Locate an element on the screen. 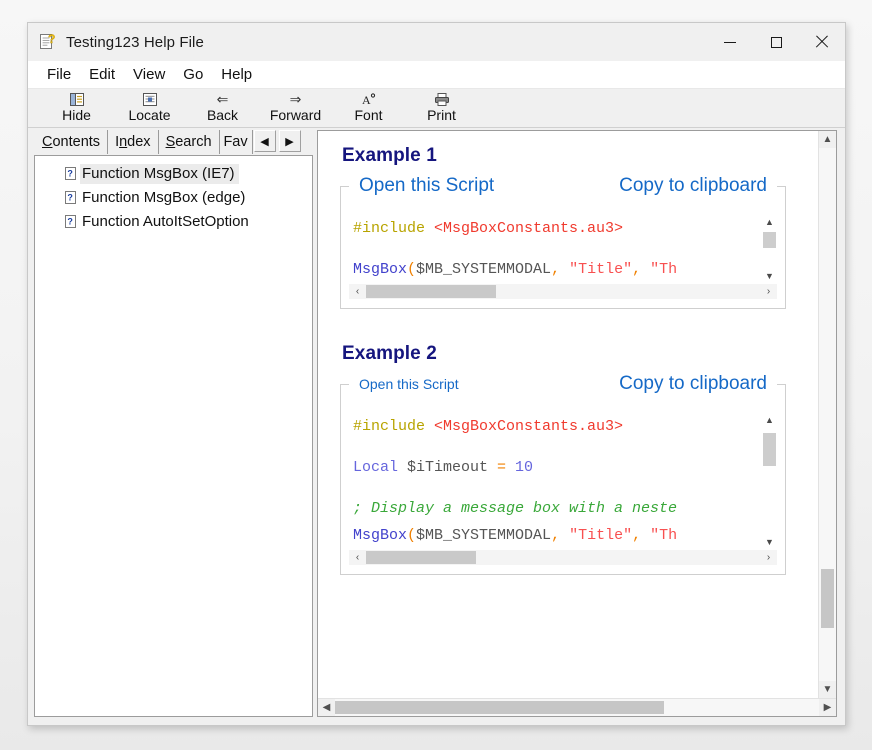 This screenshot has width=872, height=750. hide-pane-icon is located at coordinates (77, 99).